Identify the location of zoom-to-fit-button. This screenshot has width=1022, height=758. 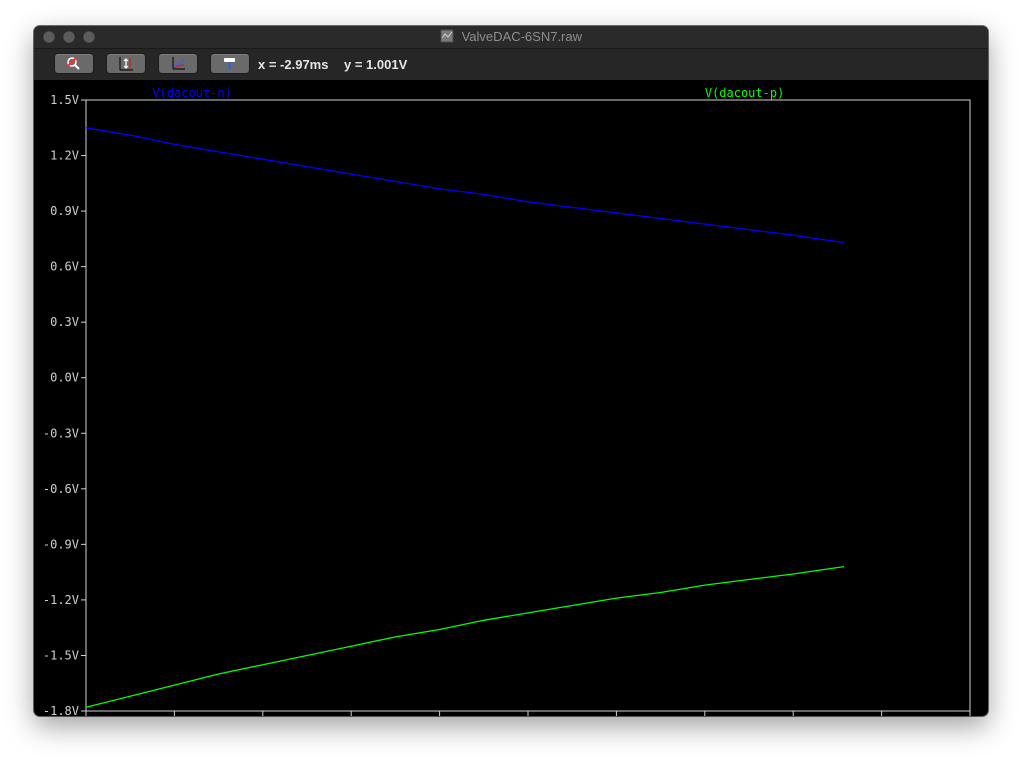
(178, 63).